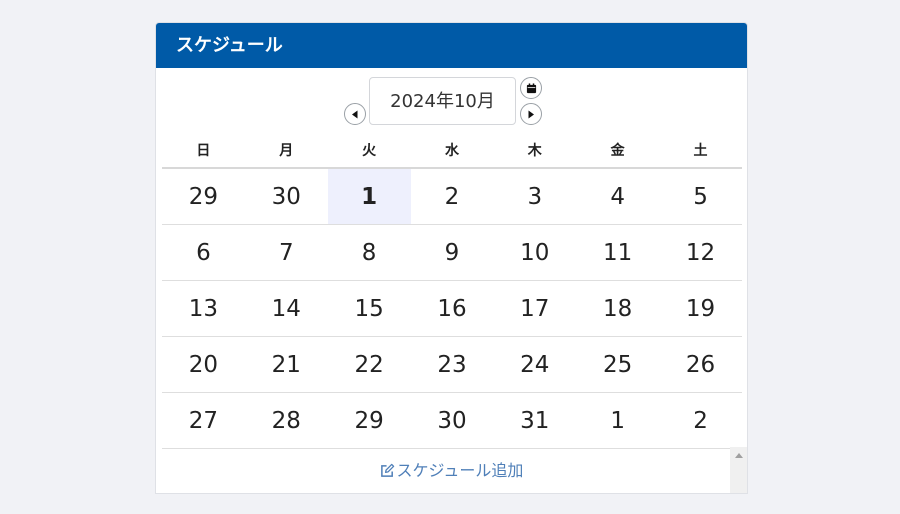 This screenshot has height=514, width=900. What do you see at coordinates (738, 470) in the screenshot?
I see `vertical-scrollbar` at bounding box center [738, 470].